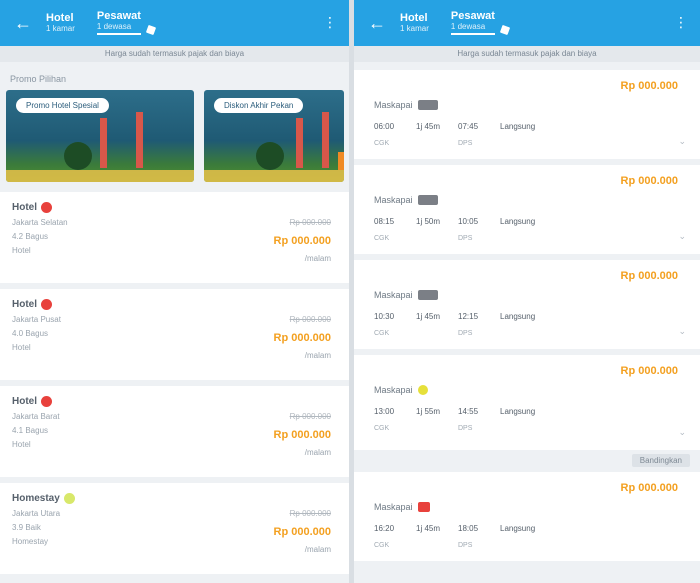 Image resolution: width=700 pixels, height=583 pixels. What do you see at coordinates (428, 221) in the screenshot?
I see `flight-duration: 1j 50m` at bounding box center [428, 221].